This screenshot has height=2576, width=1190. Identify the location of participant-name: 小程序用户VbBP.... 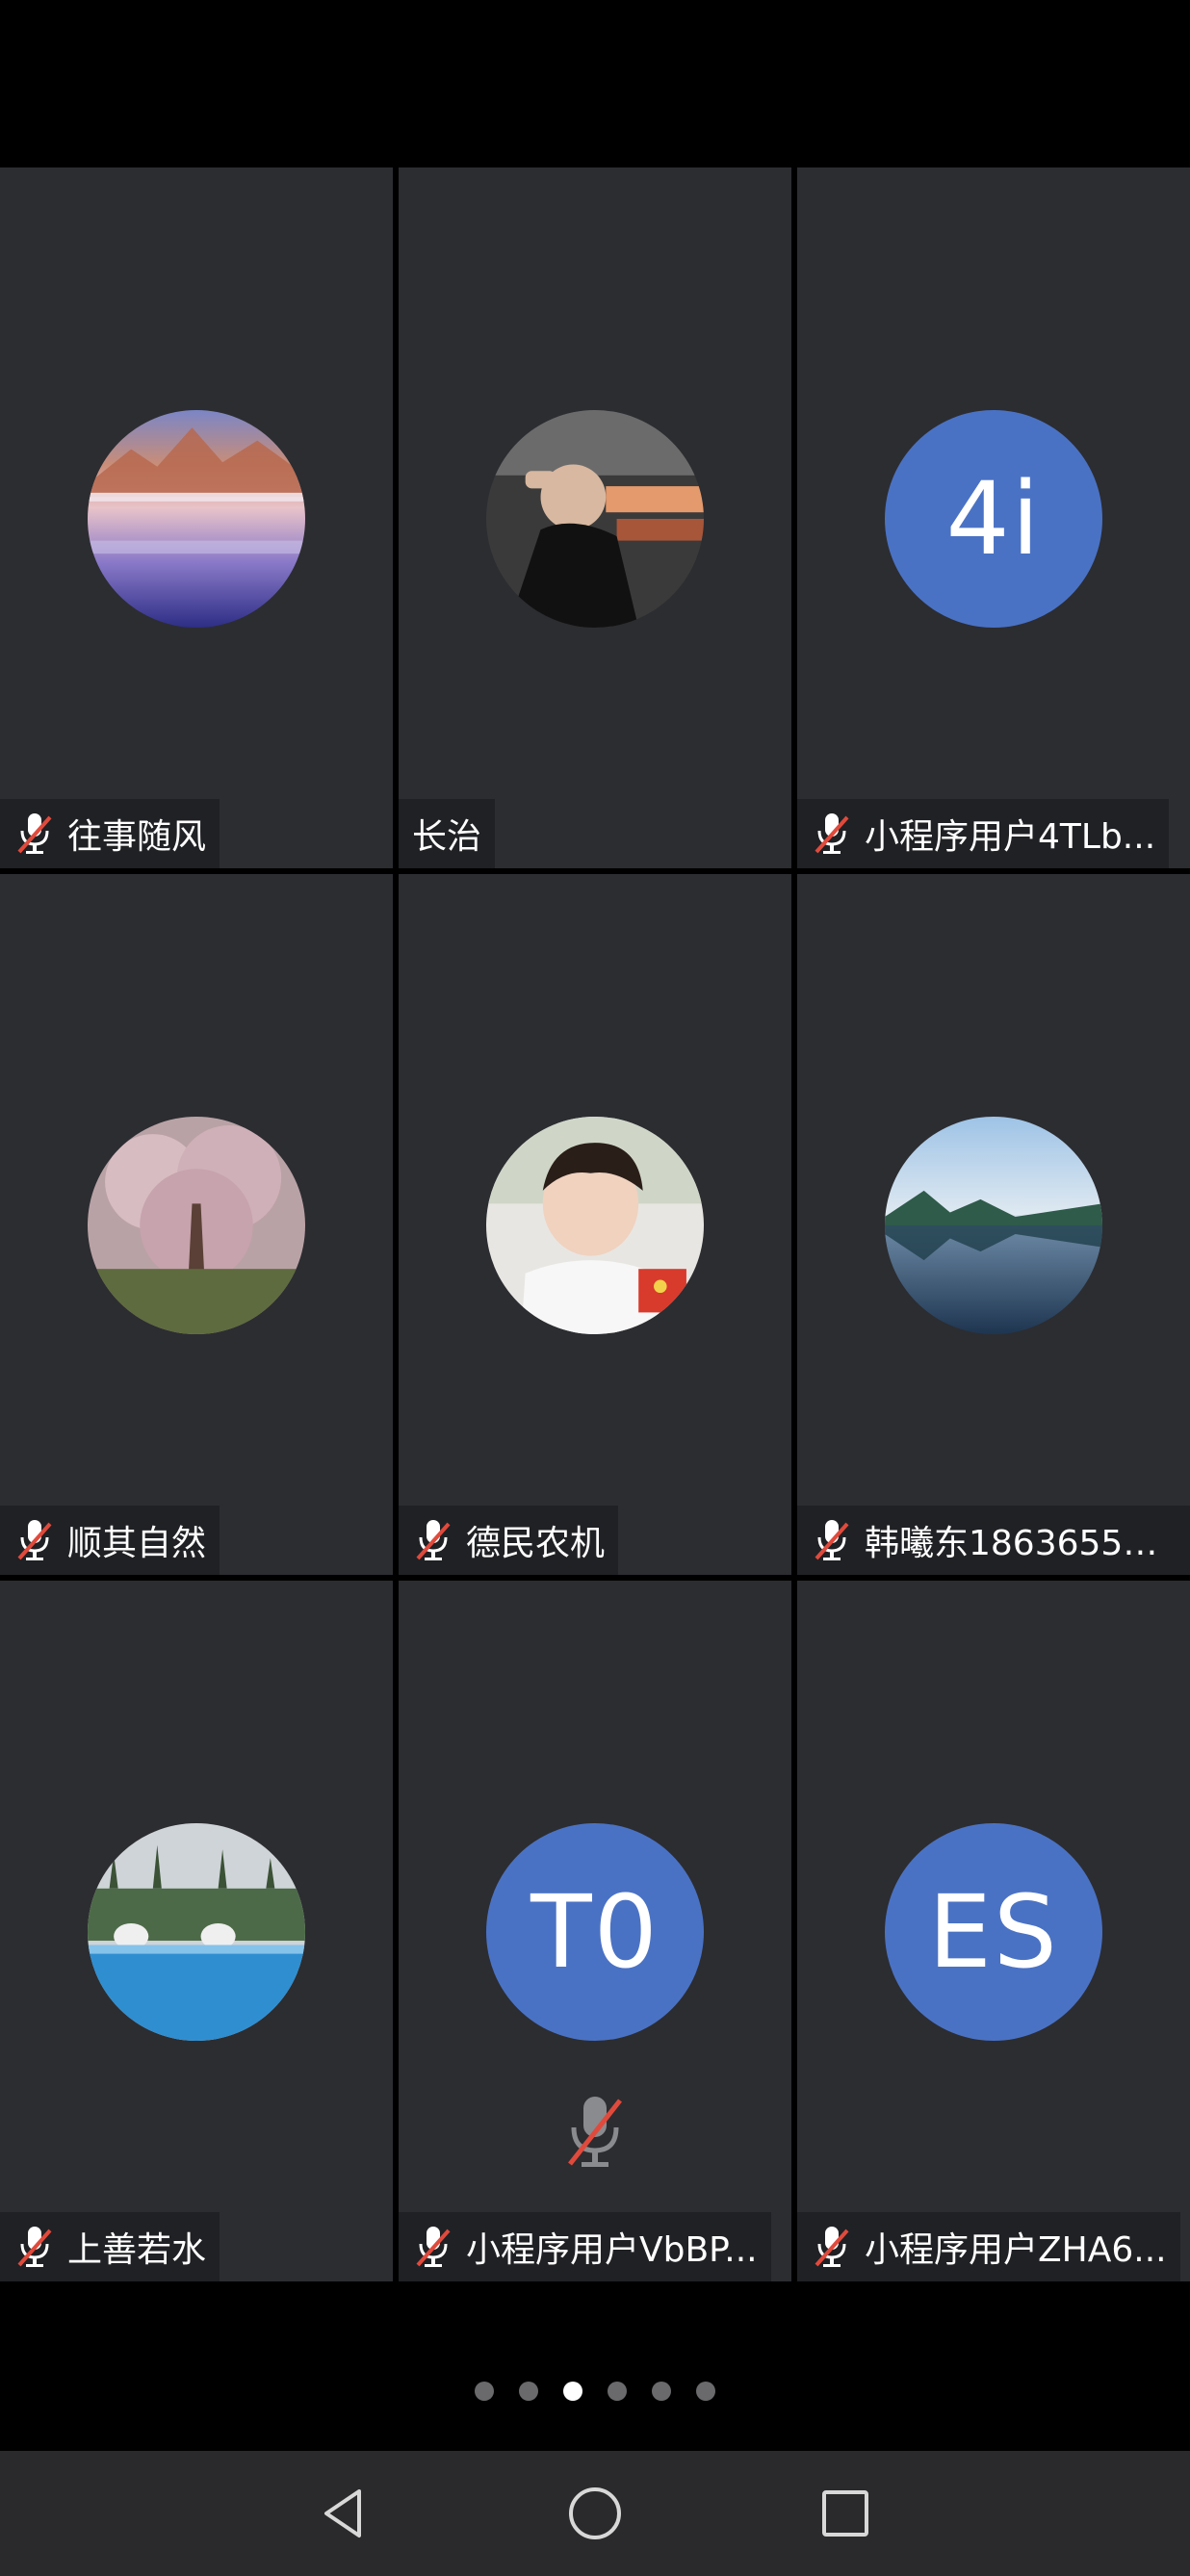
(612, 2250).